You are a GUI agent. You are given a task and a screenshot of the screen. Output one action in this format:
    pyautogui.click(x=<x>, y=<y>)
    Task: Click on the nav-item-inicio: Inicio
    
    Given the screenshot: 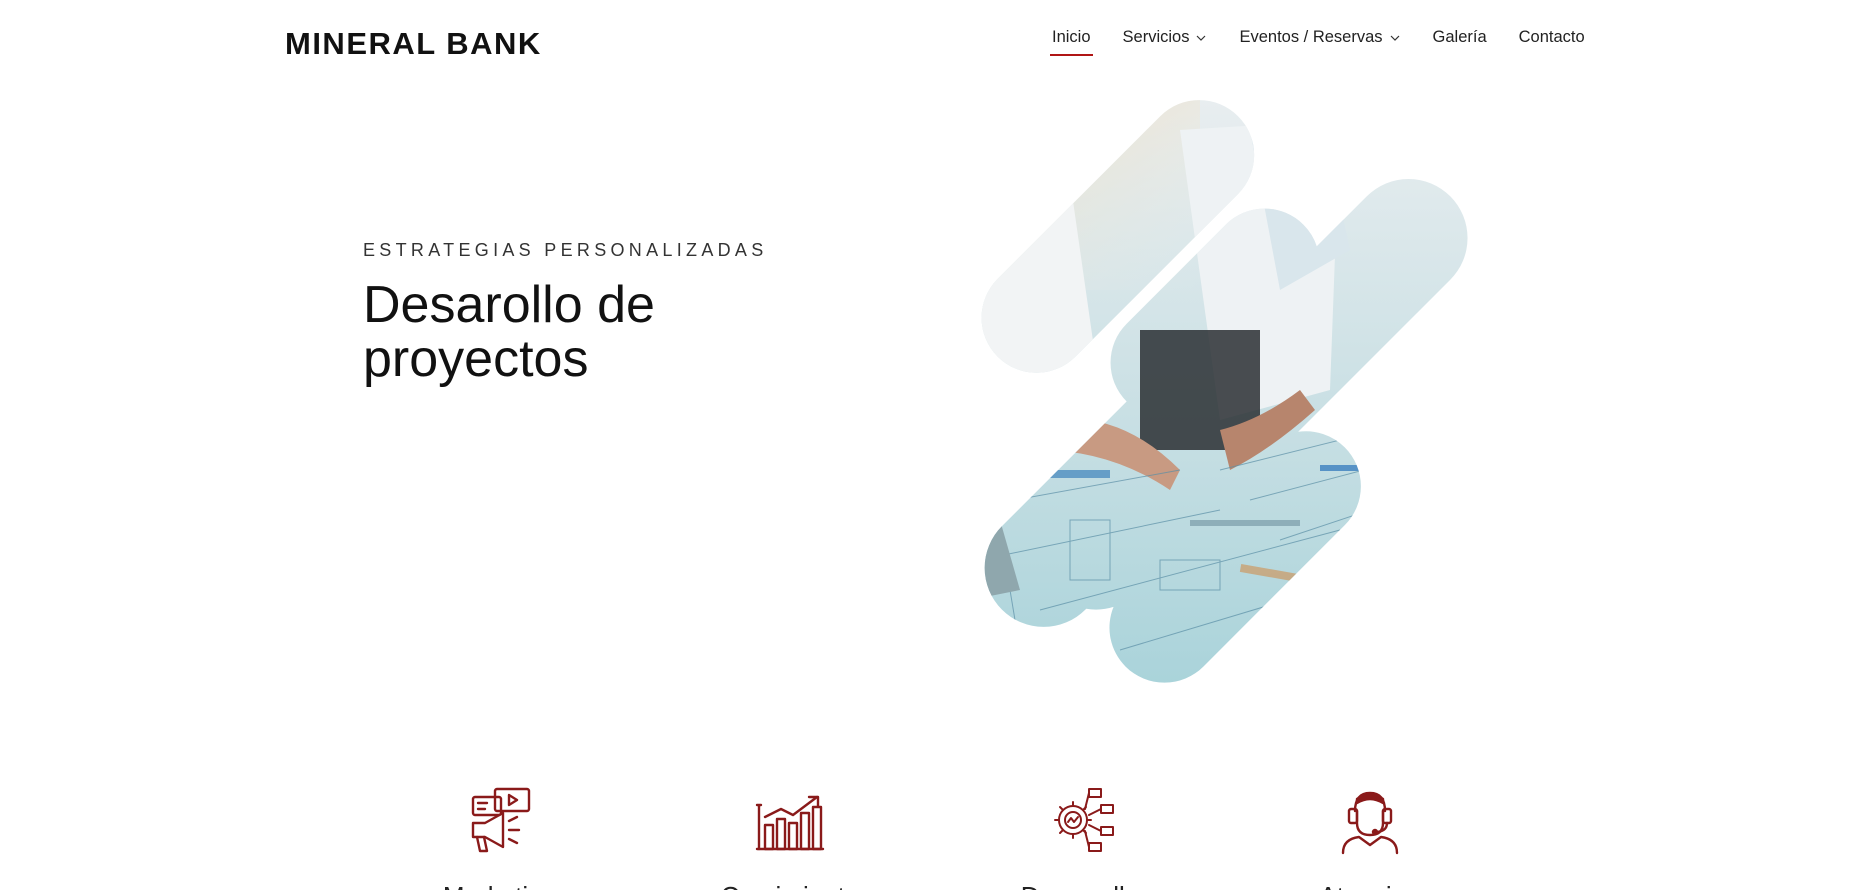 What is the action you would take?
    pyautogui.click(x=1071, y=42)
    